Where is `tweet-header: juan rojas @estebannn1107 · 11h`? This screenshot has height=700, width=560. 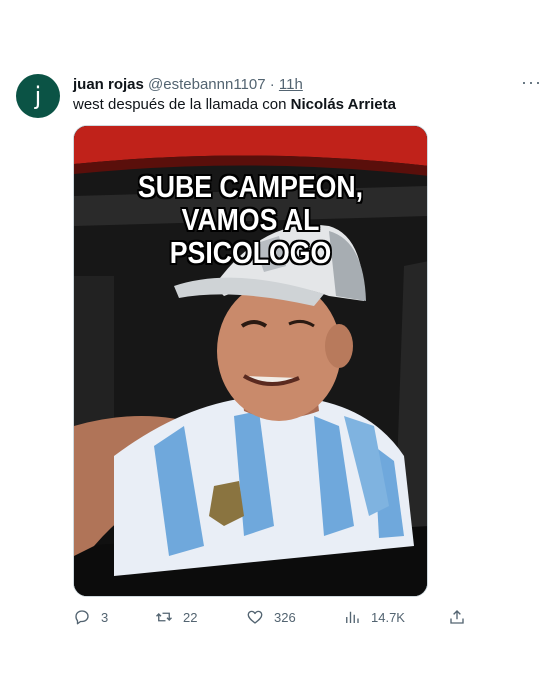 tweet-header: juan rojas @estebannn1107 · 11h is located at coordinates (188, 85).